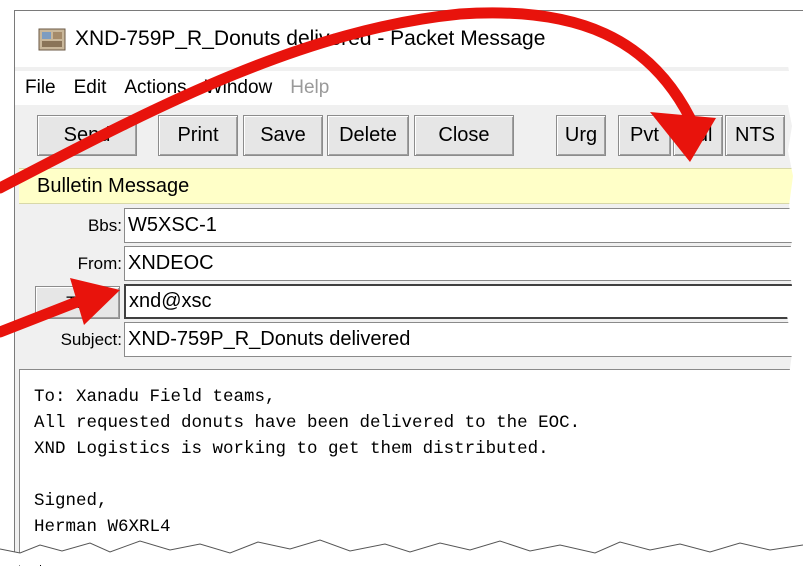 The height and width of the screenshot is (566, 803). Describe the element at coordinates (91, 339) in the screenshot. I see `subject-label: Subject:` at that location.